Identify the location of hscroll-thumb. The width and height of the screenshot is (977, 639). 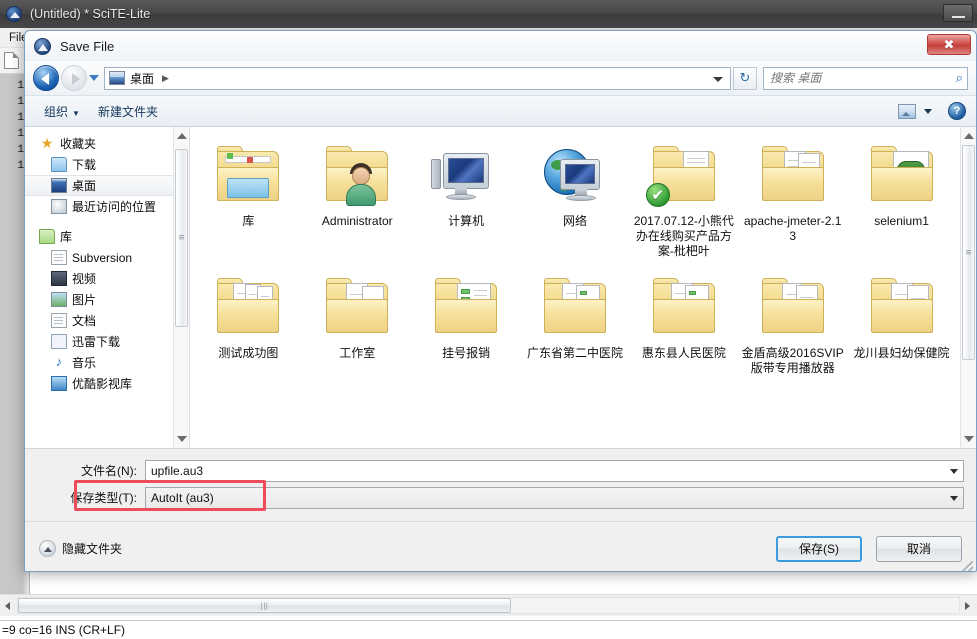
(264, 605).